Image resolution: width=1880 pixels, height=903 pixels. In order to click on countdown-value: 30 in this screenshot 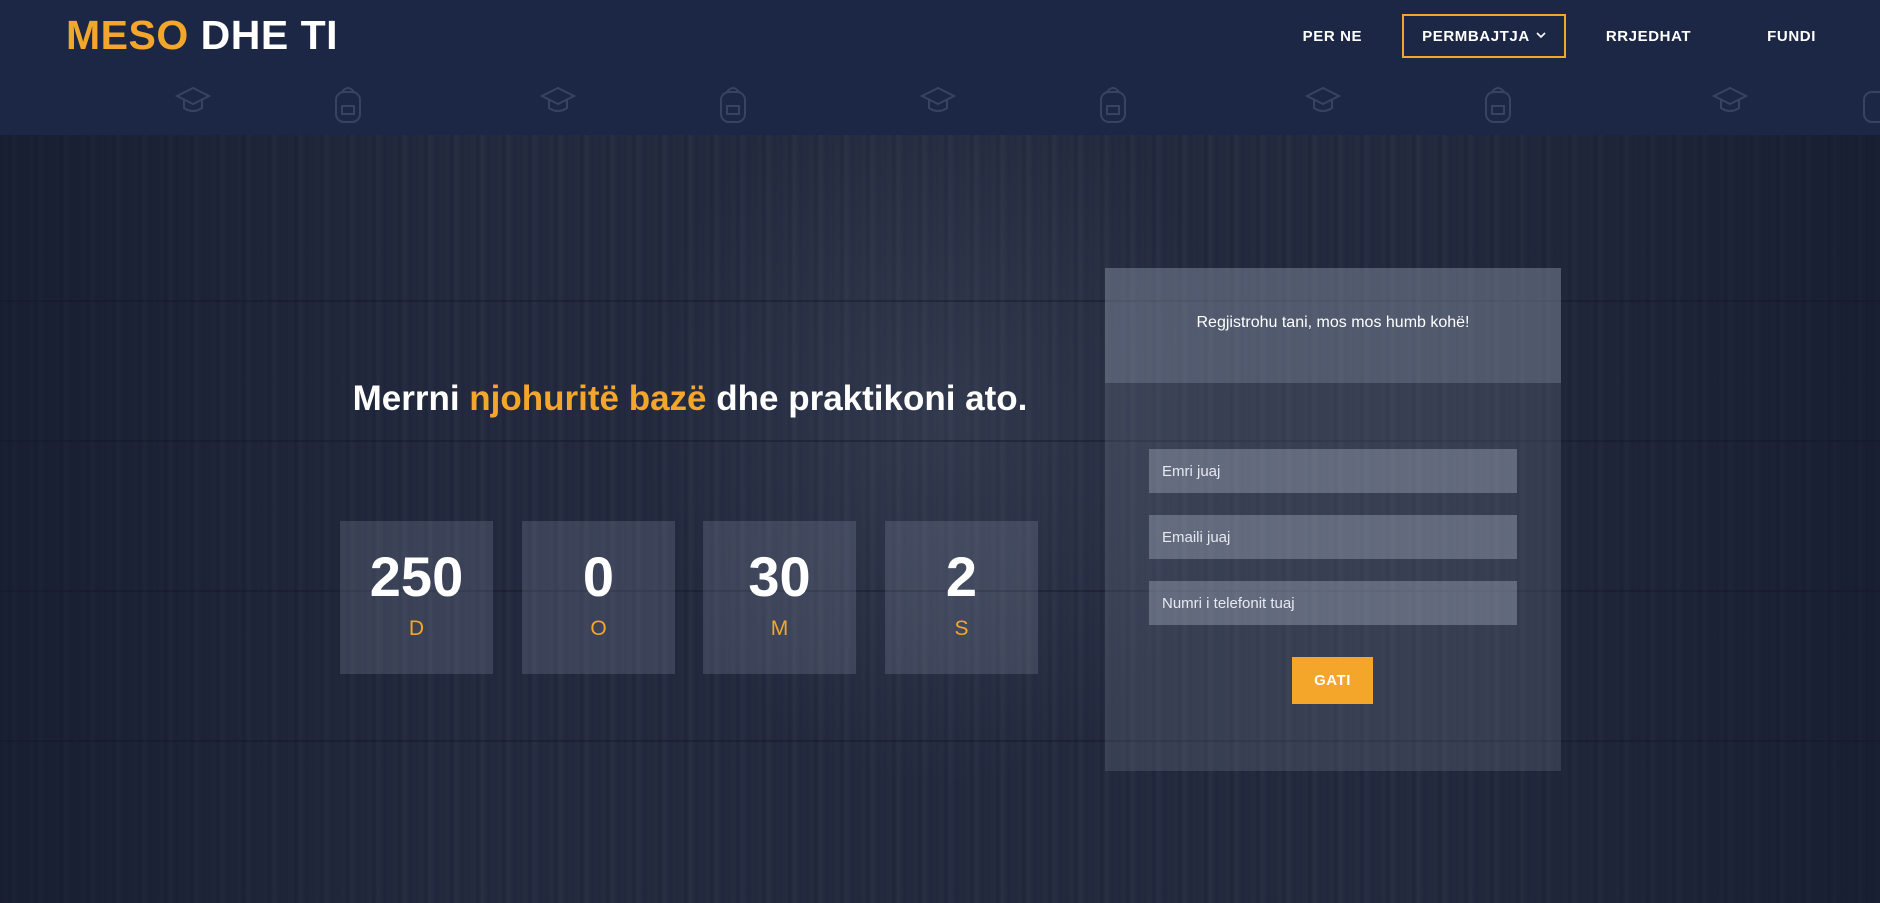, I will do `click(779, 576)`.